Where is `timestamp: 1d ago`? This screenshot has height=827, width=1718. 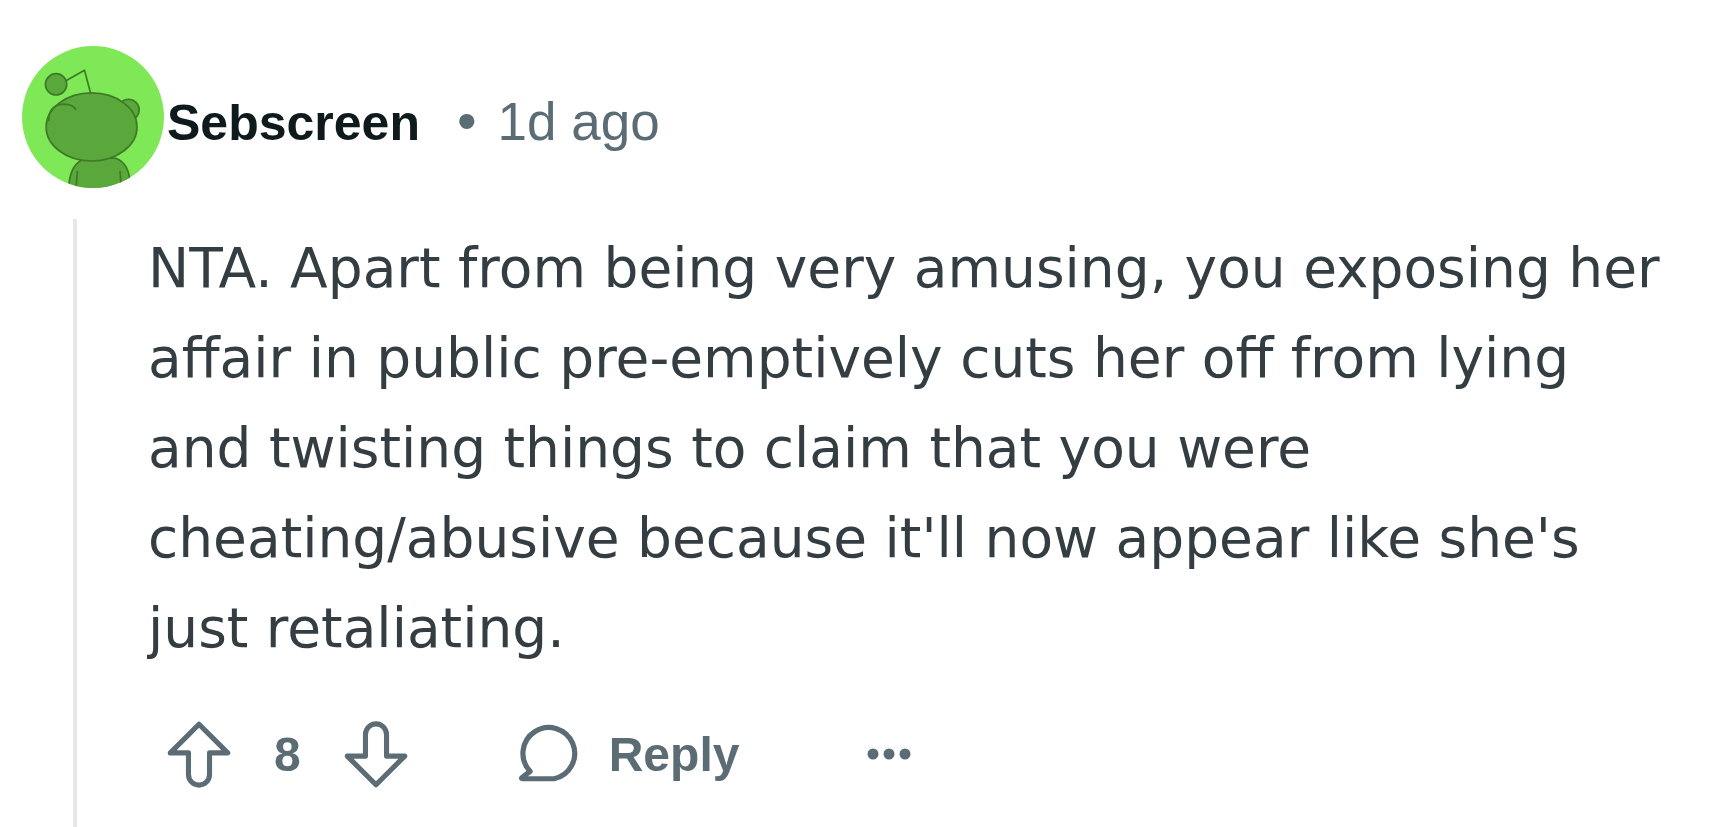
timestamp: 1d ago is located at coordinates (578, 121).